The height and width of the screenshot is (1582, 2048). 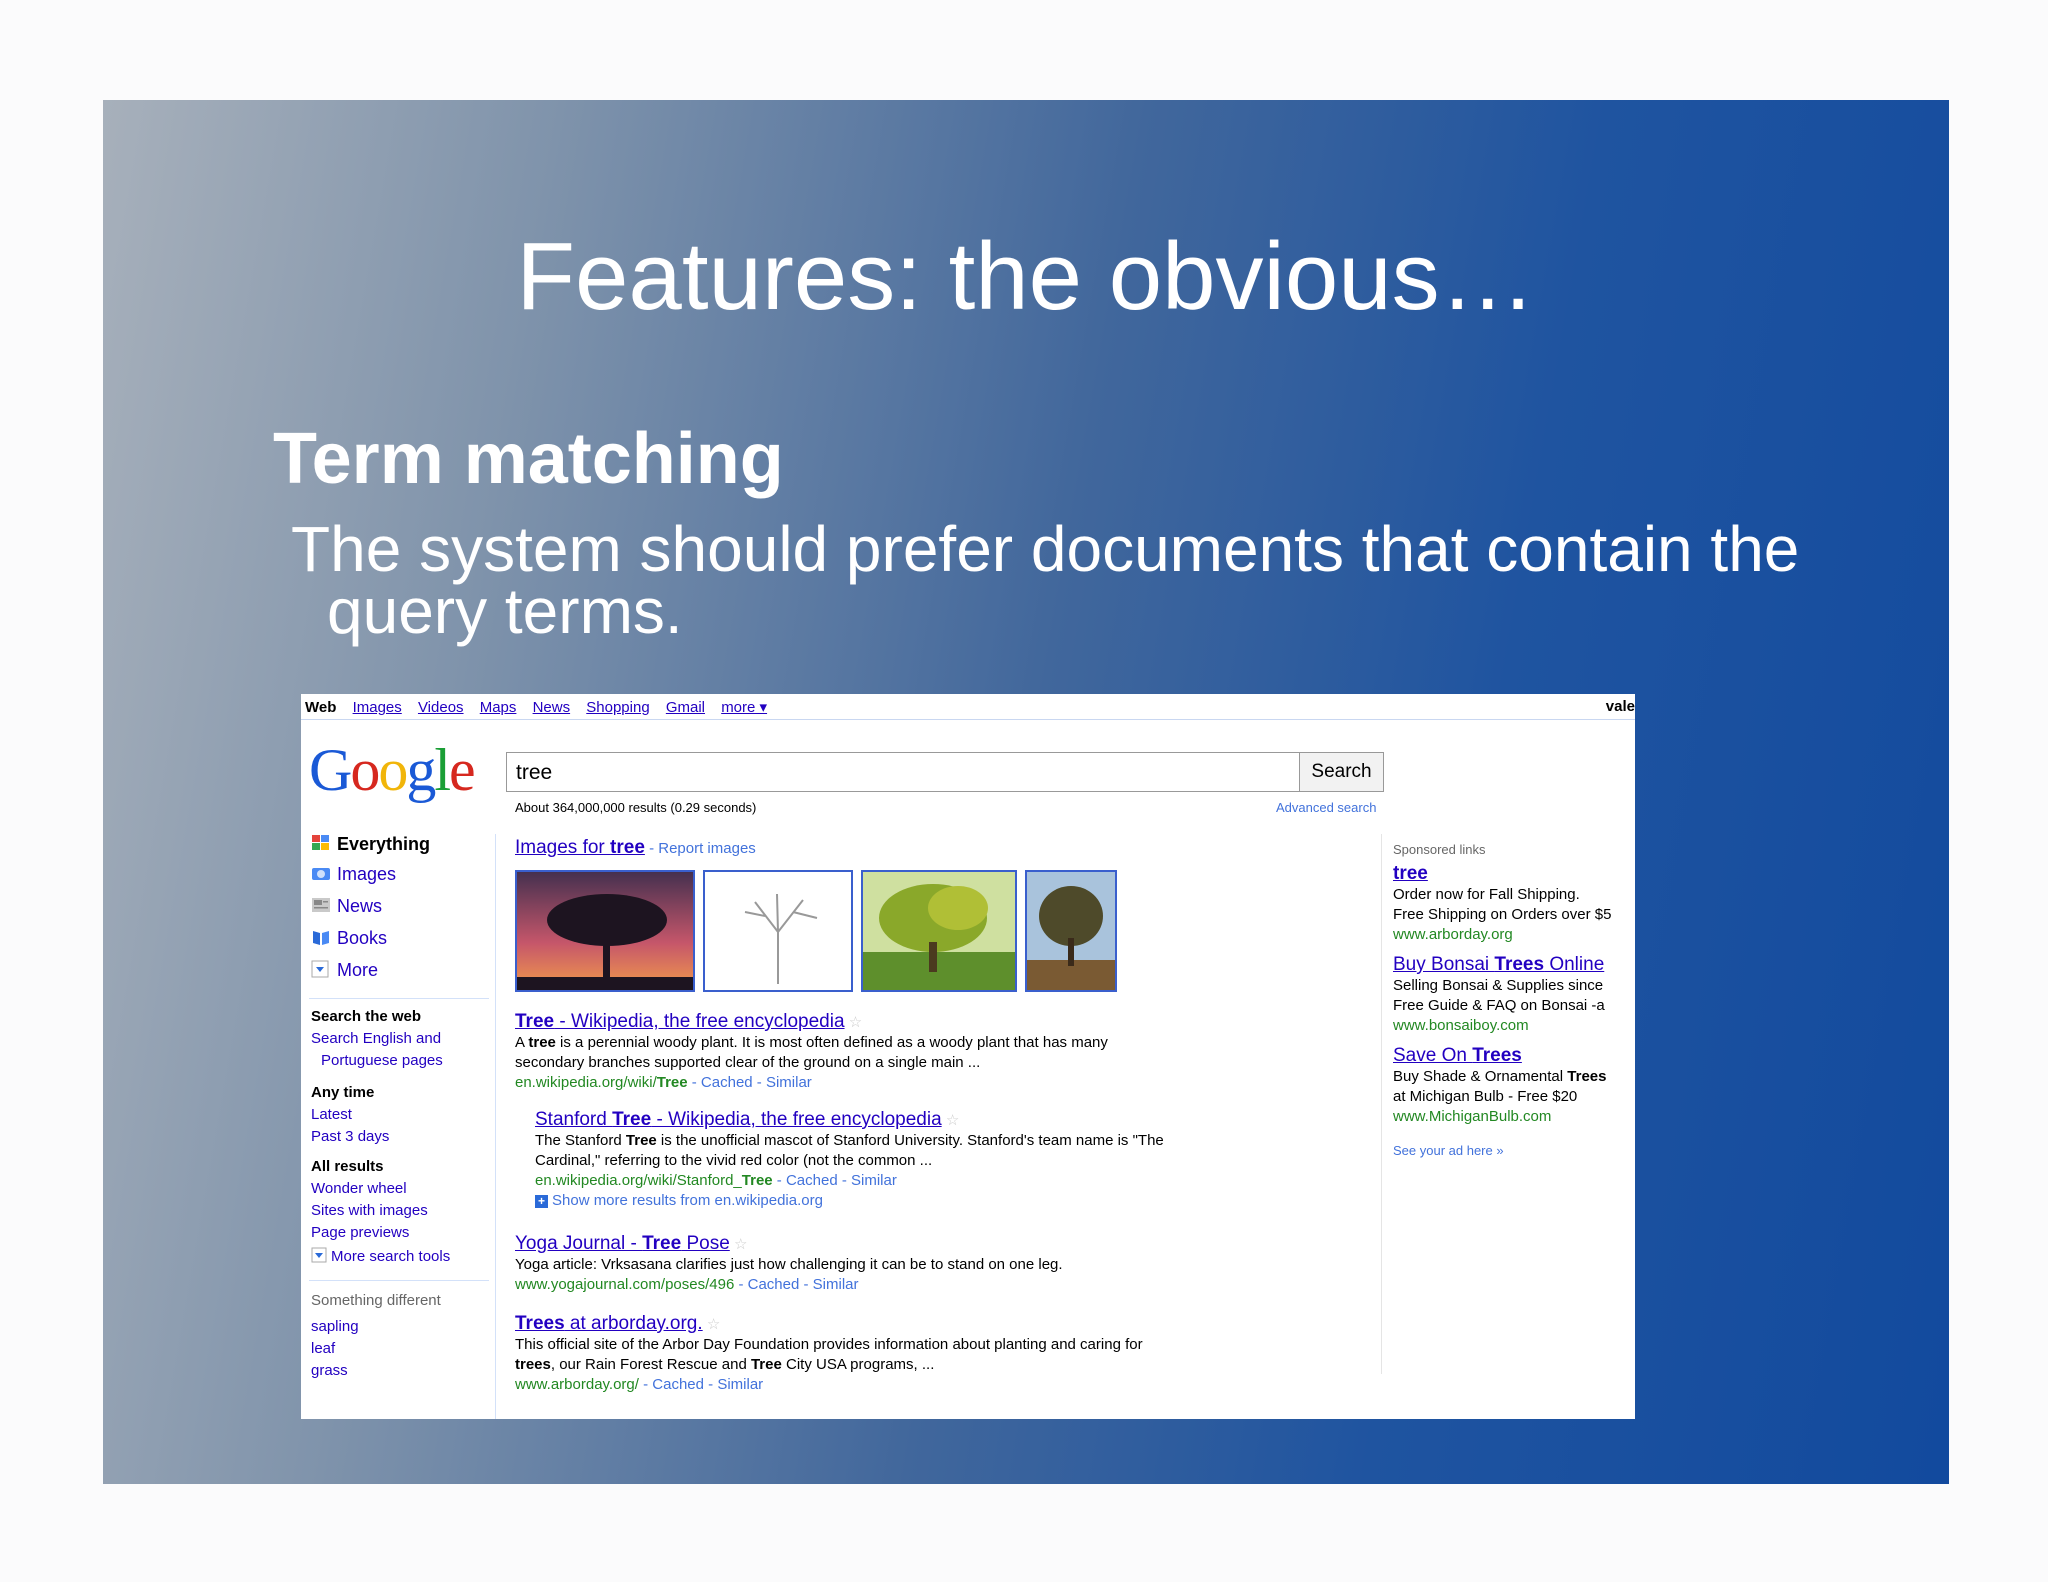 I want to click on advanced-search-link: Advanced search, so click(x=1326, y=807).